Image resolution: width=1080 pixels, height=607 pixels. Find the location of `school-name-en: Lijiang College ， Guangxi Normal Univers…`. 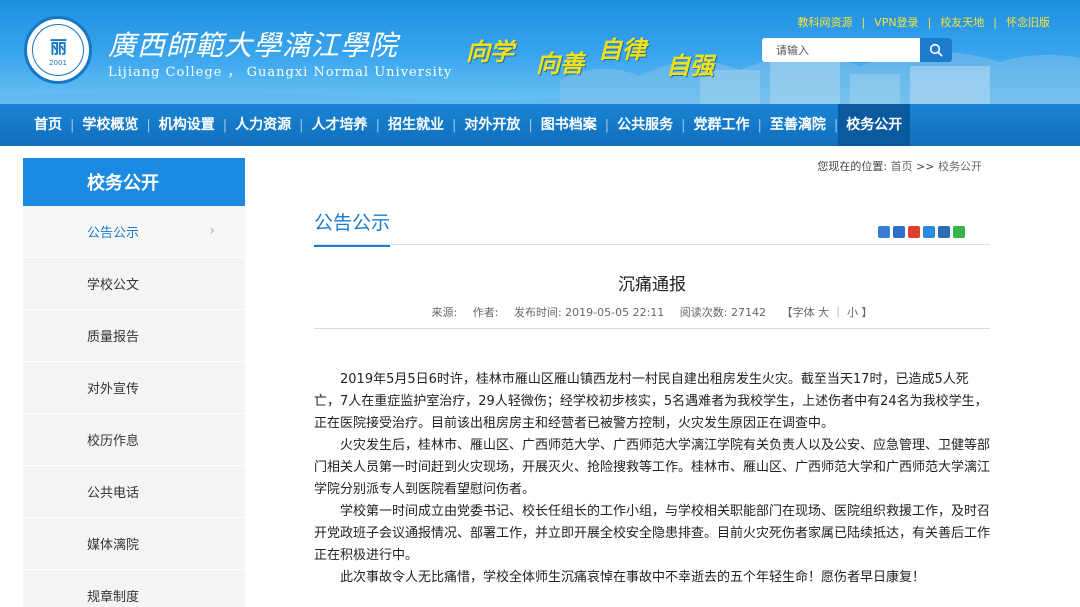

school-name-en: Lijiang College ， Guangxi Normal Univers… is located at coordinates (280, 72).